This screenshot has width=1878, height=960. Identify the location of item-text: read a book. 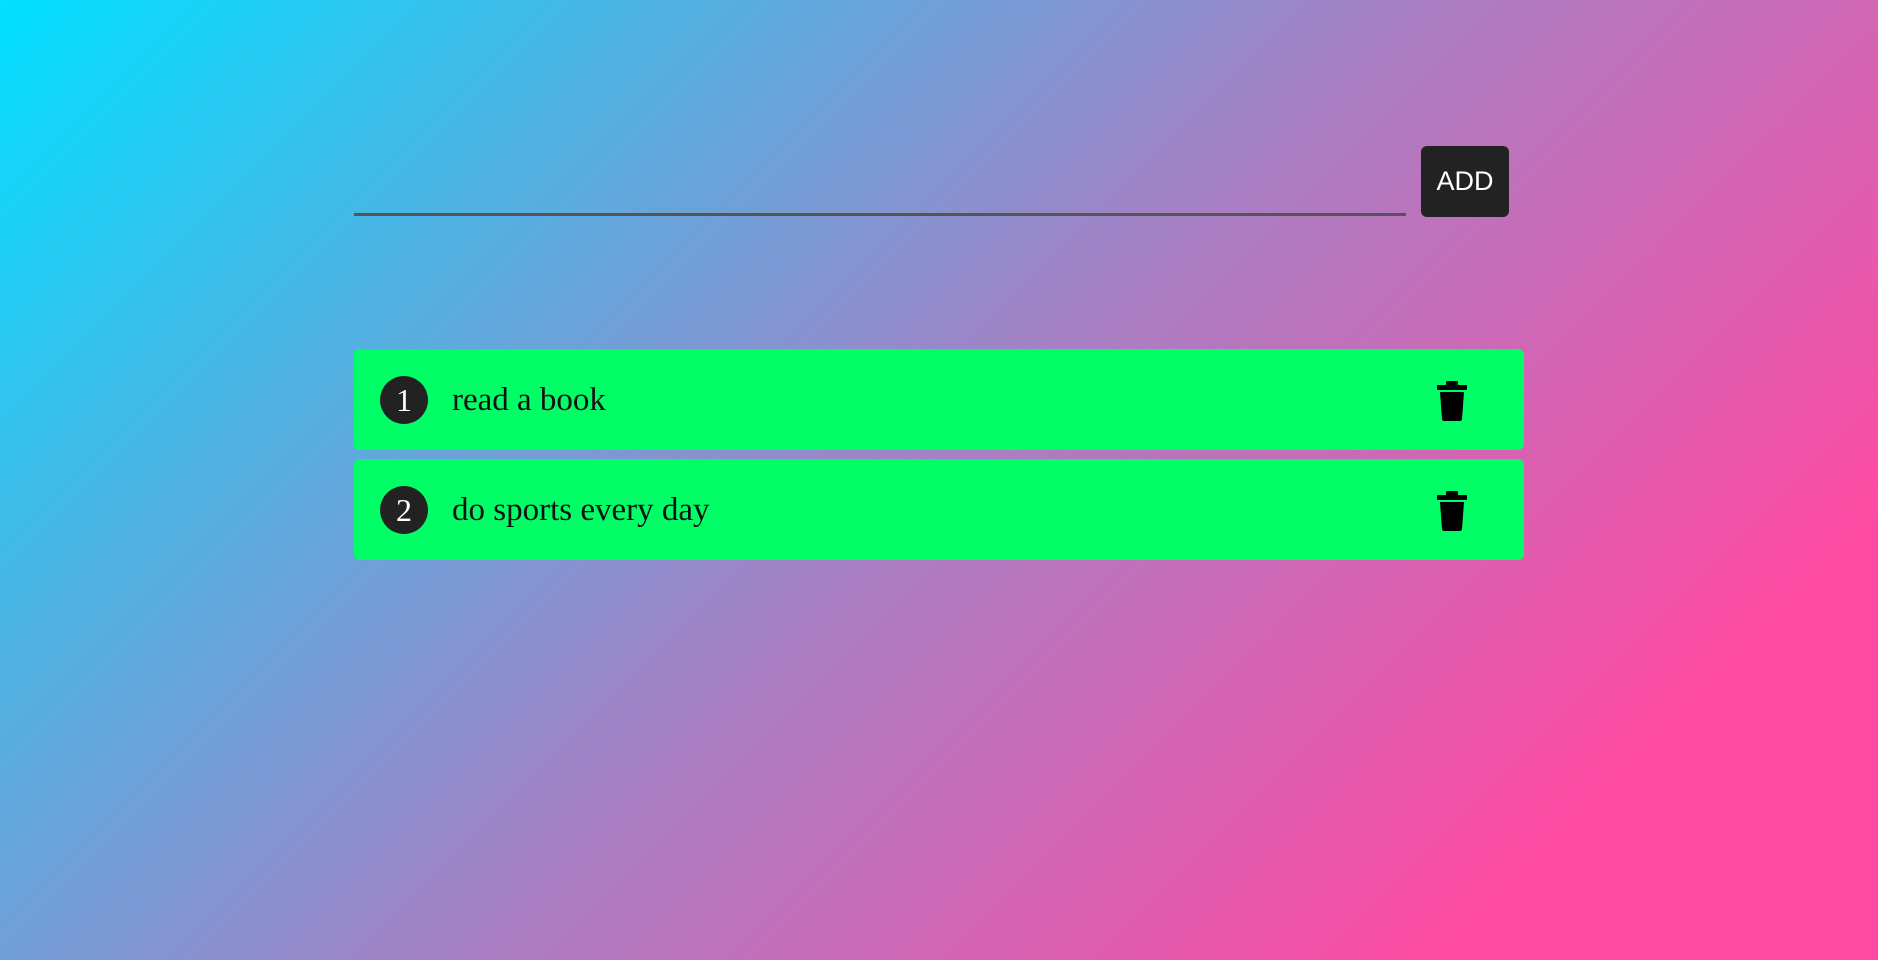
(529, 400).